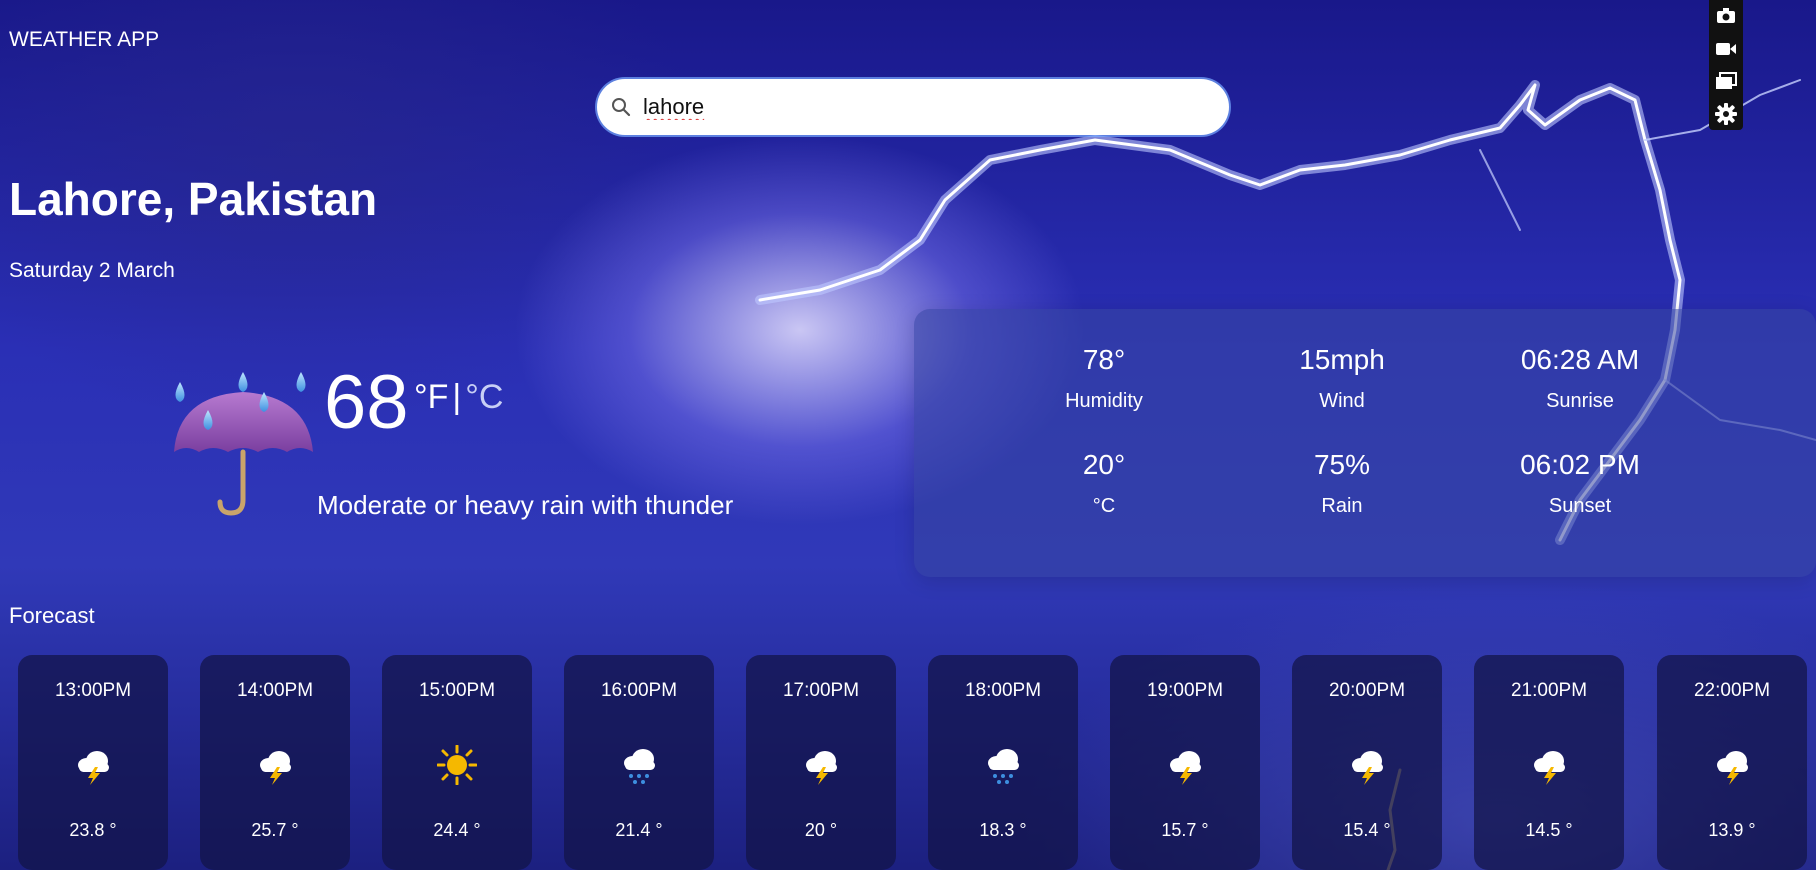  Describe the element at coordinates (1185, 830) in the screenshot. I see `forecast-temp: 15.7 °` at that location.